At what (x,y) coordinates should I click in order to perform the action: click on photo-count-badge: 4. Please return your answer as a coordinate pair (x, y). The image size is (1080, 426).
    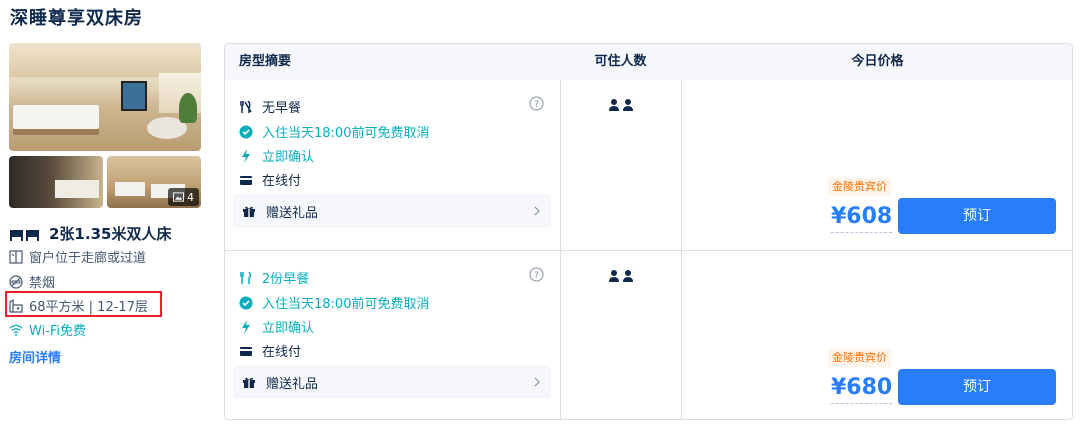
    Looking at the image, I should click on (183, 197).